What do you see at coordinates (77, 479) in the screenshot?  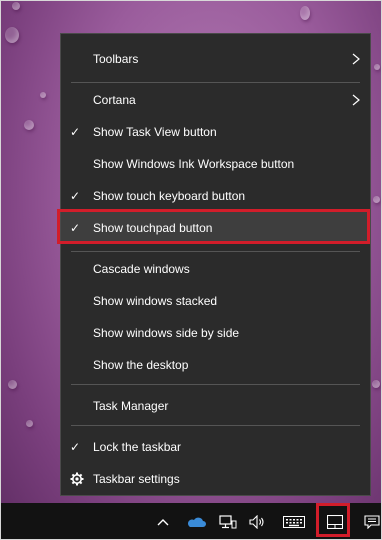 I see `gear-icon` at bounding box center [77, 479].